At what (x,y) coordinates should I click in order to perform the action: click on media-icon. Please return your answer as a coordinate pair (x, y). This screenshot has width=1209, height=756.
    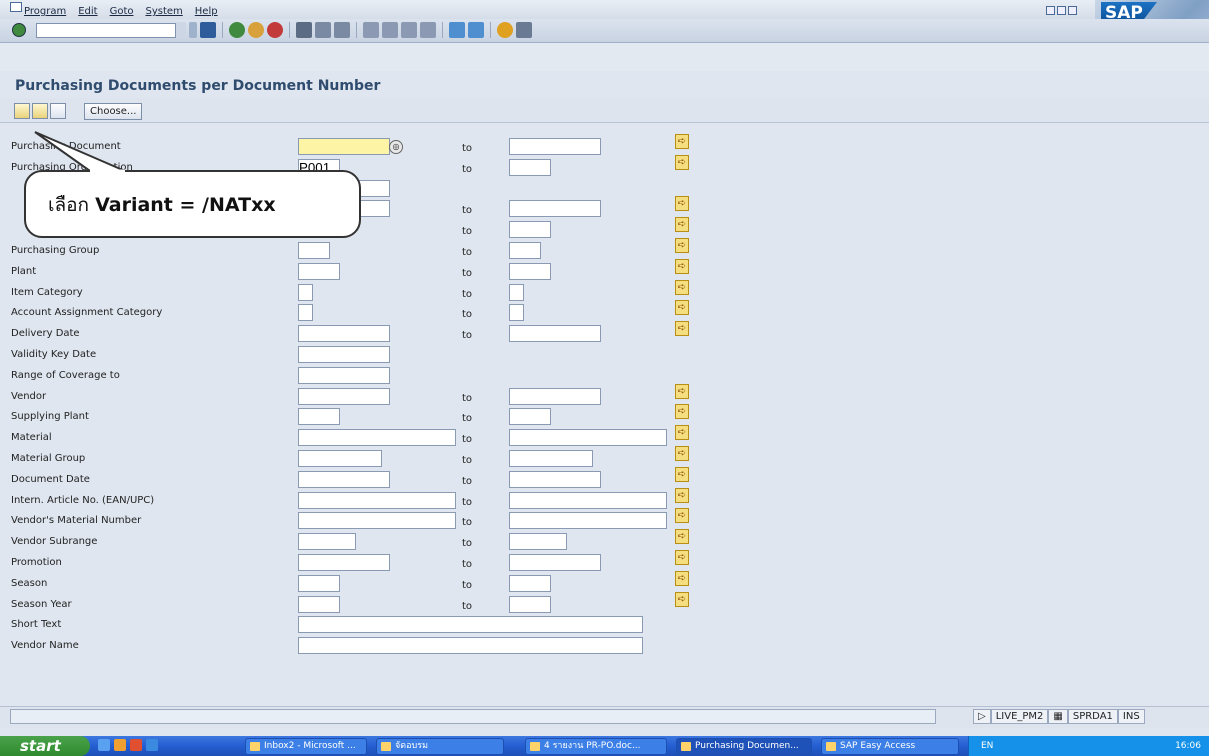
    Looking at the image, I should click on (120, 745).